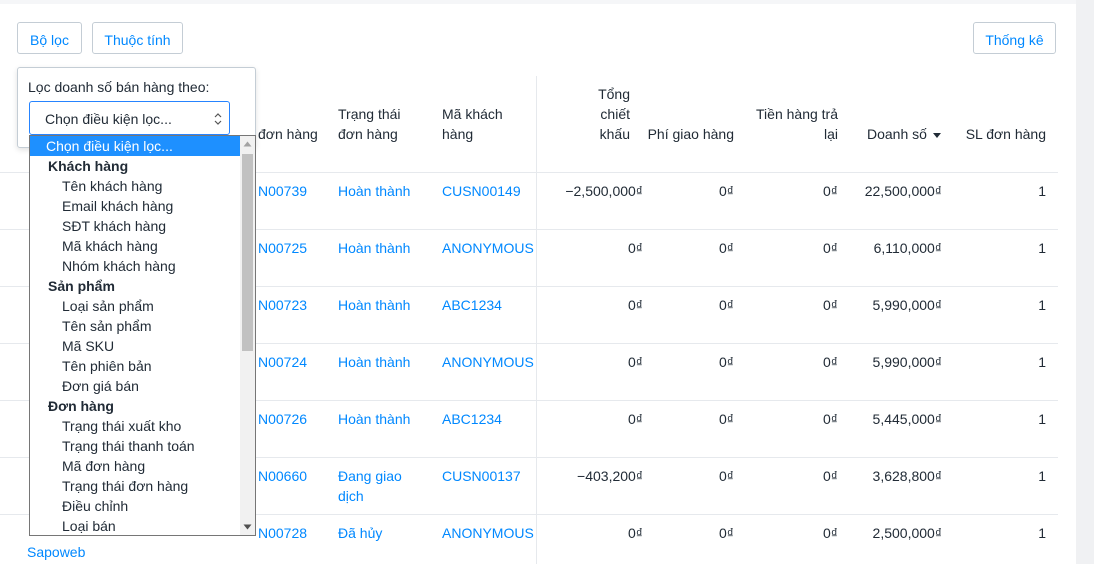 The width and height of the screenshot is (1094, 564). I want to click on order-status-link-line2: dịch, so click(351, 496).